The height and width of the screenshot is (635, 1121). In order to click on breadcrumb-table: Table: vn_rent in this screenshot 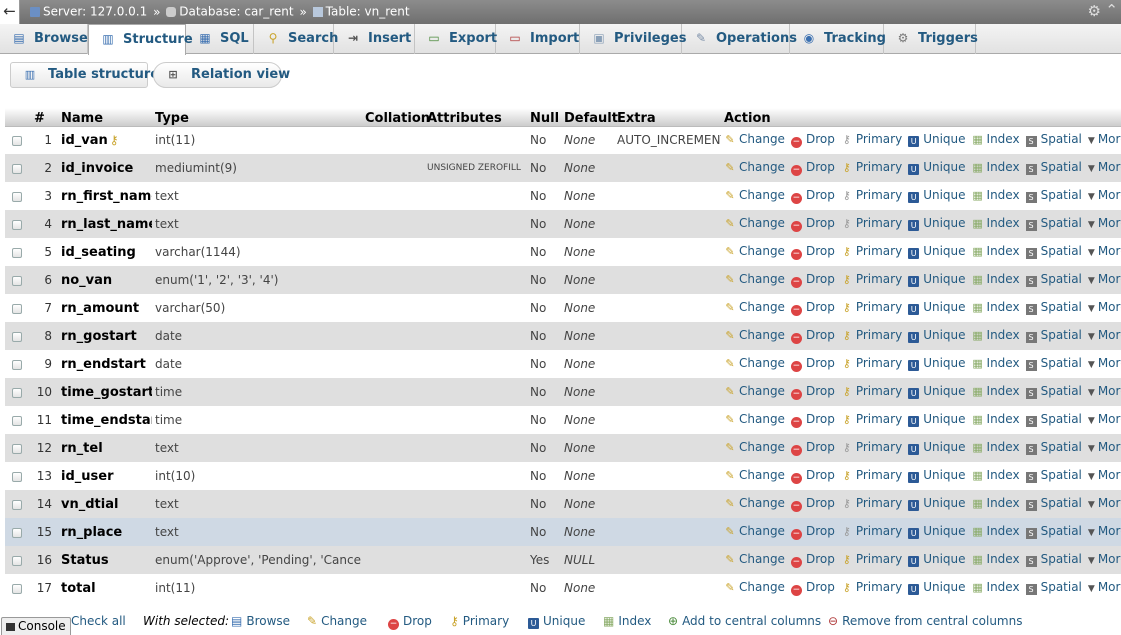, I will do `click(368, 12)`.